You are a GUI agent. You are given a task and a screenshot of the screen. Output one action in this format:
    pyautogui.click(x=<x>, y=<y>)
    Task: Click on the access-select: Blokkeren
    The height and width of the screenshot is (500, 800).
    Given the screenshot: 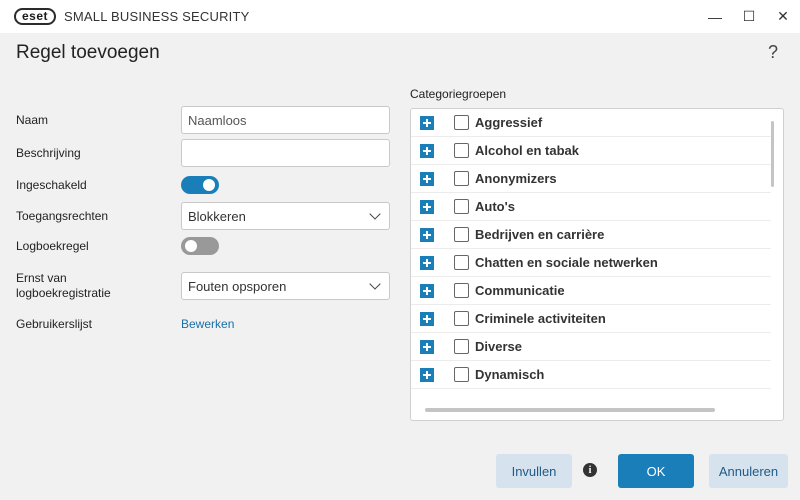 What is the action you would take?
    pyautogui.click(x=285, y=216)
    